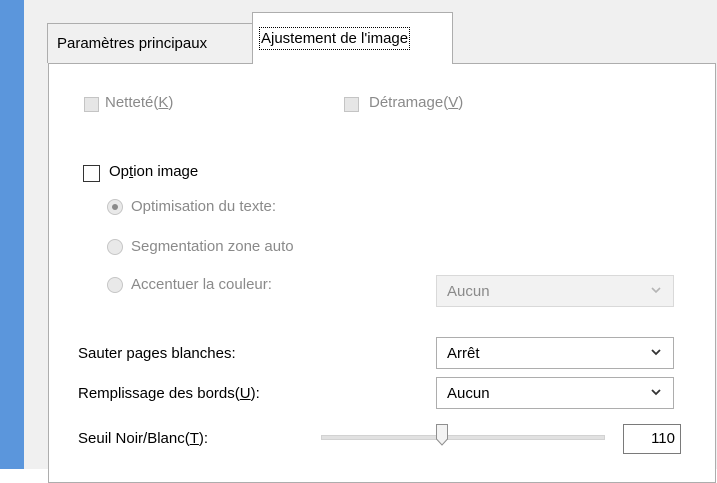 This screenshot has width=717, height=483. I want to click on descreening-label: Détramage(V), so click(416, 102).